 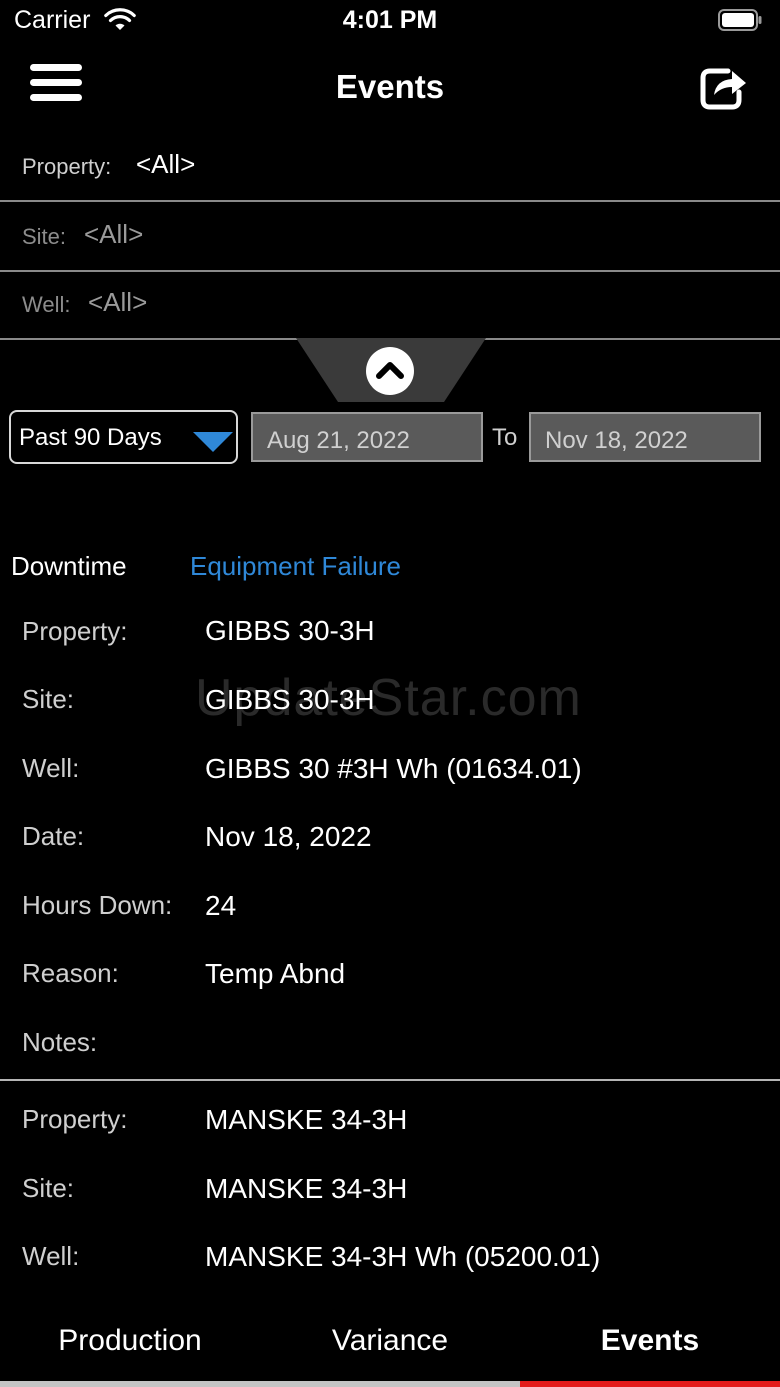 I want to click on page-title: Events, so click(x=390, y=86).